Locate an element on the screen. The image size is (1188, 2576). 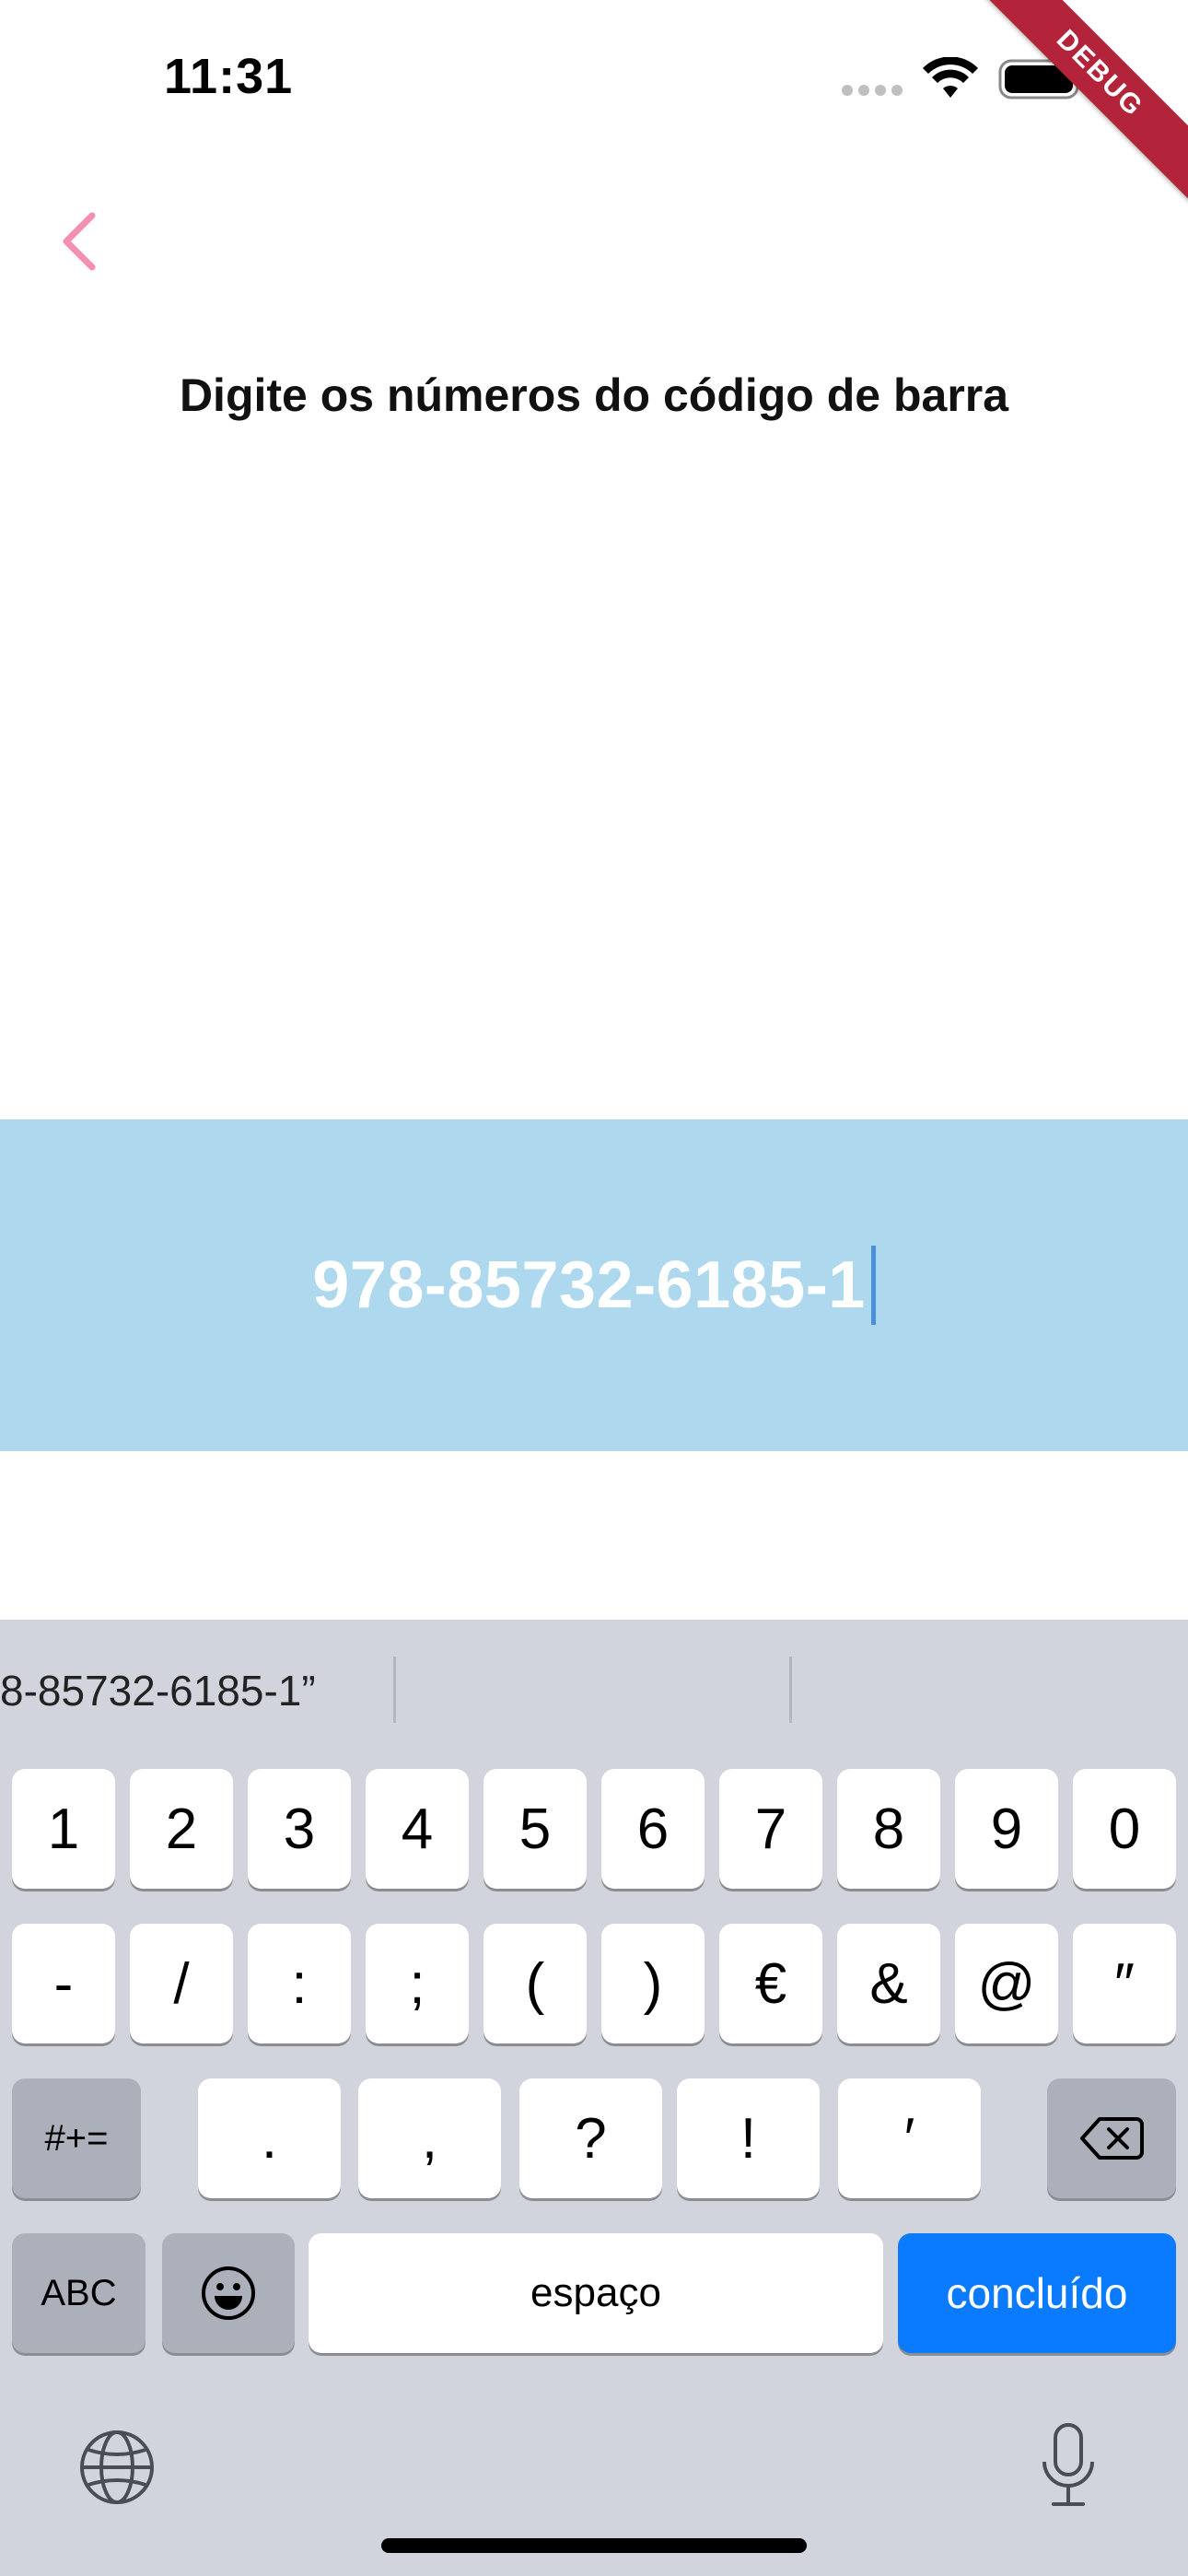
key-3: 3 is located at coordinates (299, 1829).